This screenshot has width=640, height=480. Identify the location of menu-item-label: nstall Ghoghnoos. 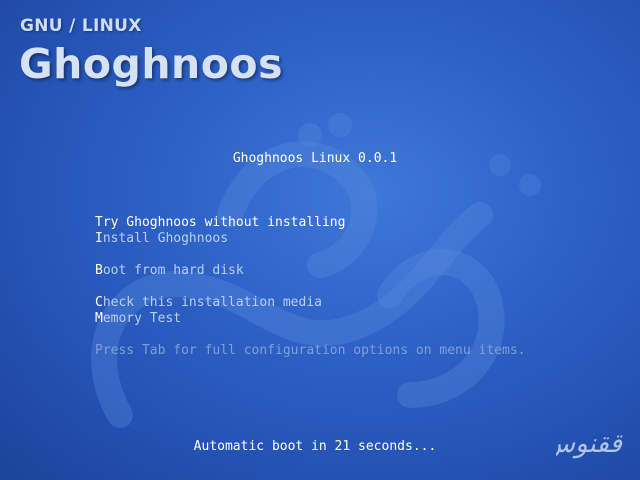
(165, 238).